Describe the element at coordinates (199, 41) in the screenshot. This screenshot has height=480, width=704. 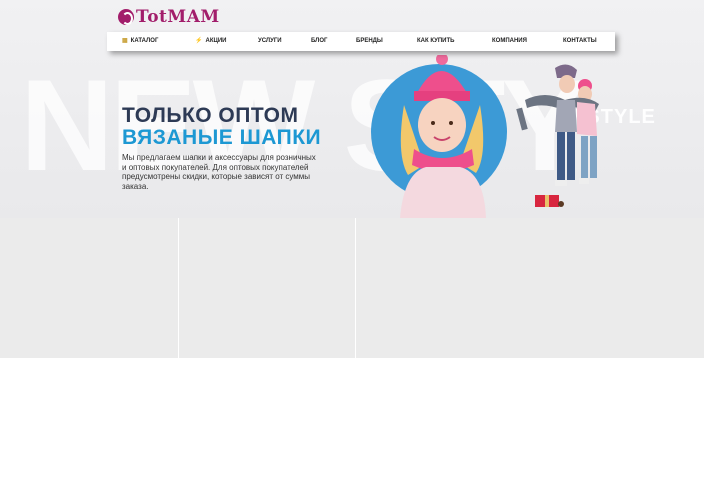
I see `bolt-icon: ⚡` at that location.